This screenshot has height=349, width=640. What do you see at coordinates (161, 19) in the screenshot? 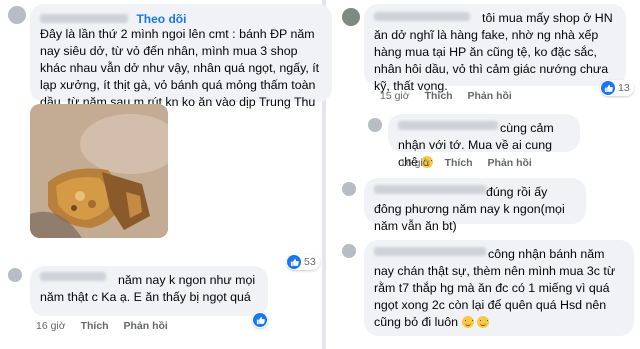
I see `follow-link: Theo dõi` at bounding box center [161, 19].